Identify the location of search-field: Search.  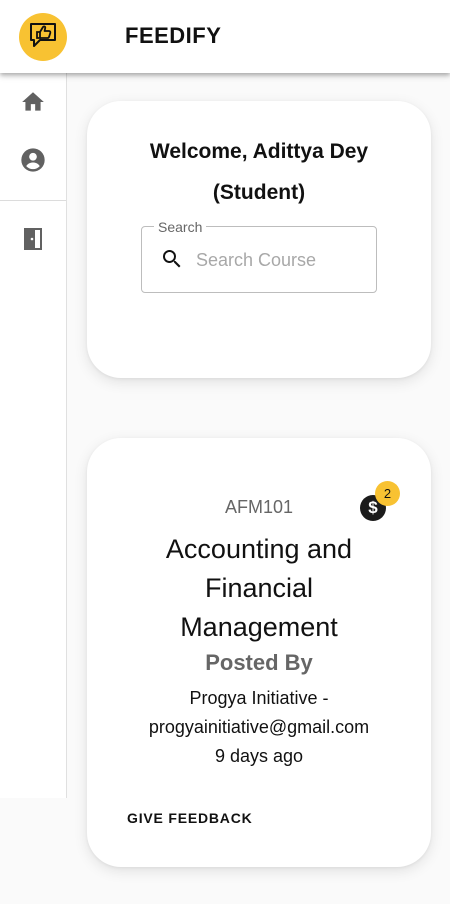
(259, 256).